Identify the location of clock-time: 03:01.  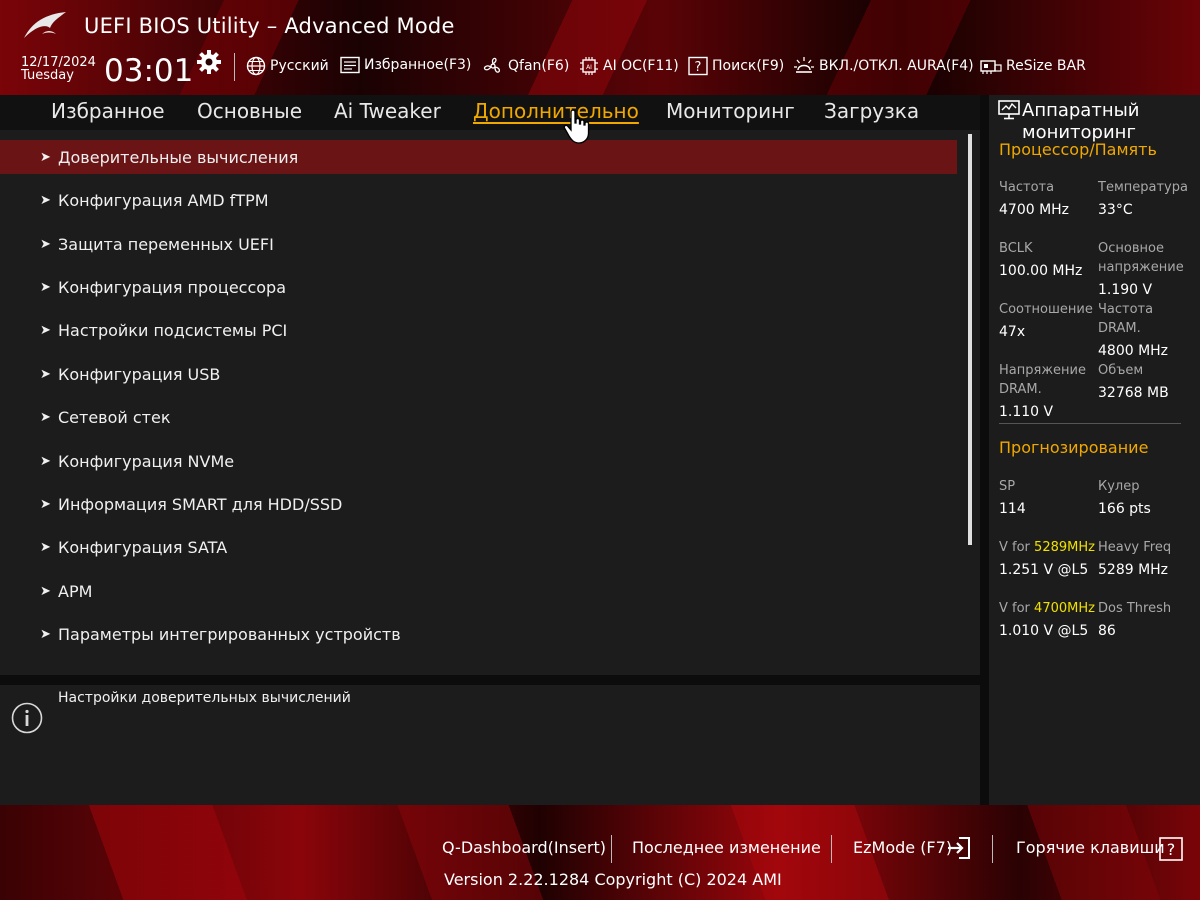
(149, 71).